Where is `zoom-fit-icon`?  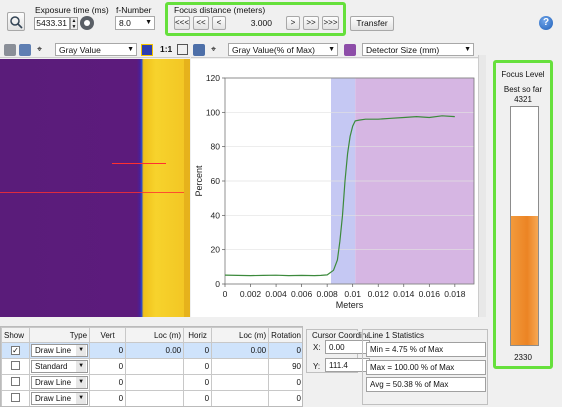 zoom-fit-icon is located at coordinates (182, 49).